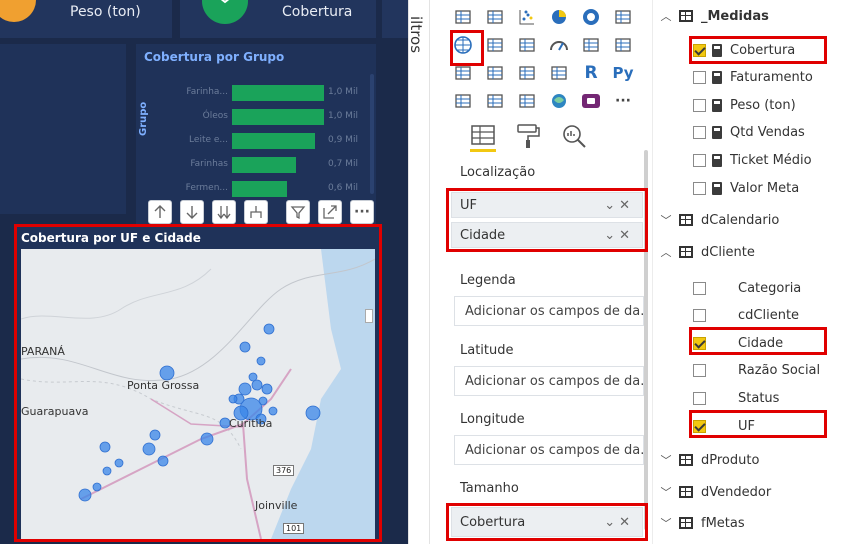 This screenshot has height=544, width=844. I want to click on table-medidas: ︿ _Medidas, so click(714, 16).